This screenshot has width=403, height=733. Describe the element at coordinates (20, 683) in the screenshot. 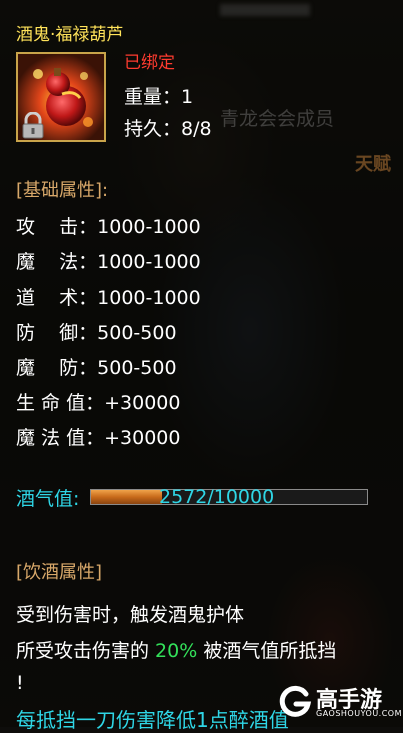

I see `drinking-desc-line3: !` at that location.